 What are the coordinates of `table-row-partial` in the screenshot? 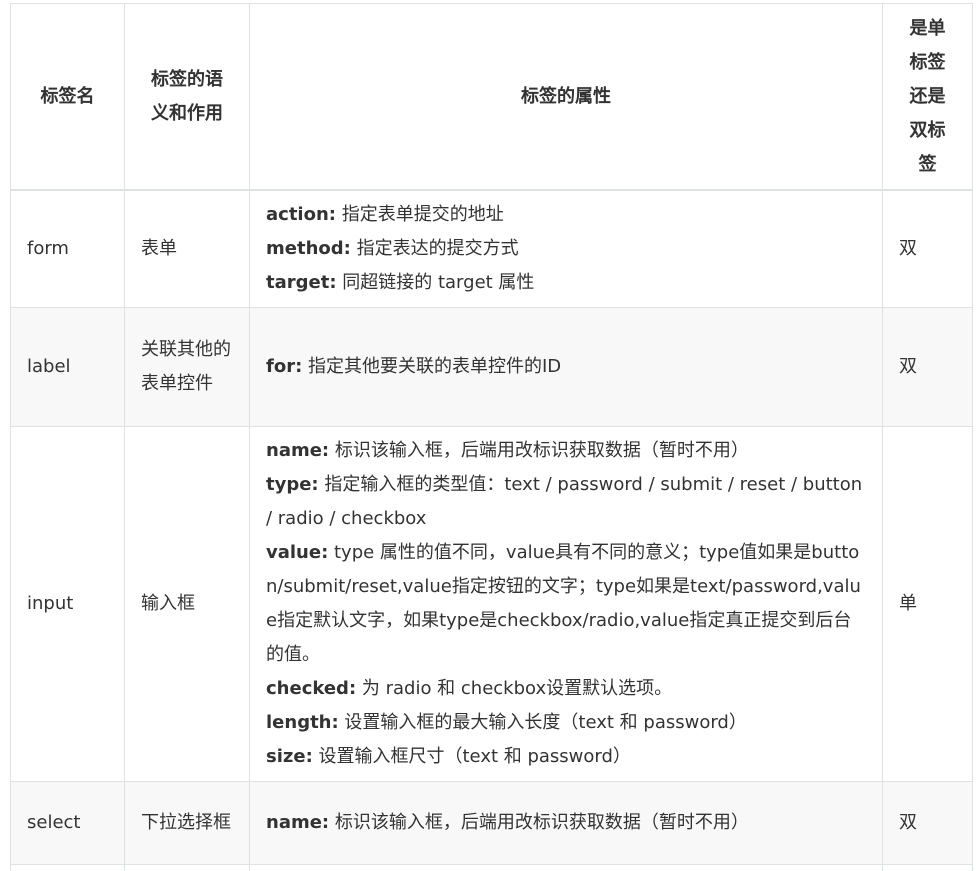 It's located at (492, 868).